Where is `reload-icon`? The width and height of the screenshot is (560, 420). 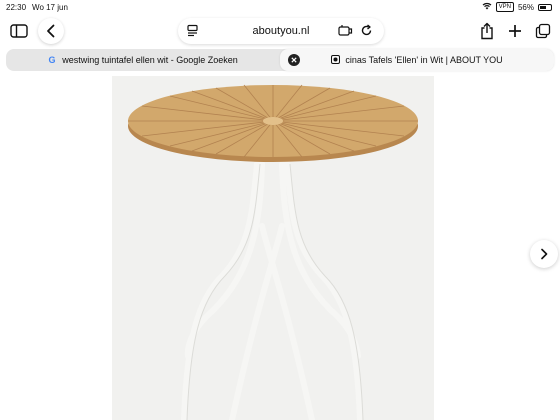
reload-icon is located at coordinates (366, 33).